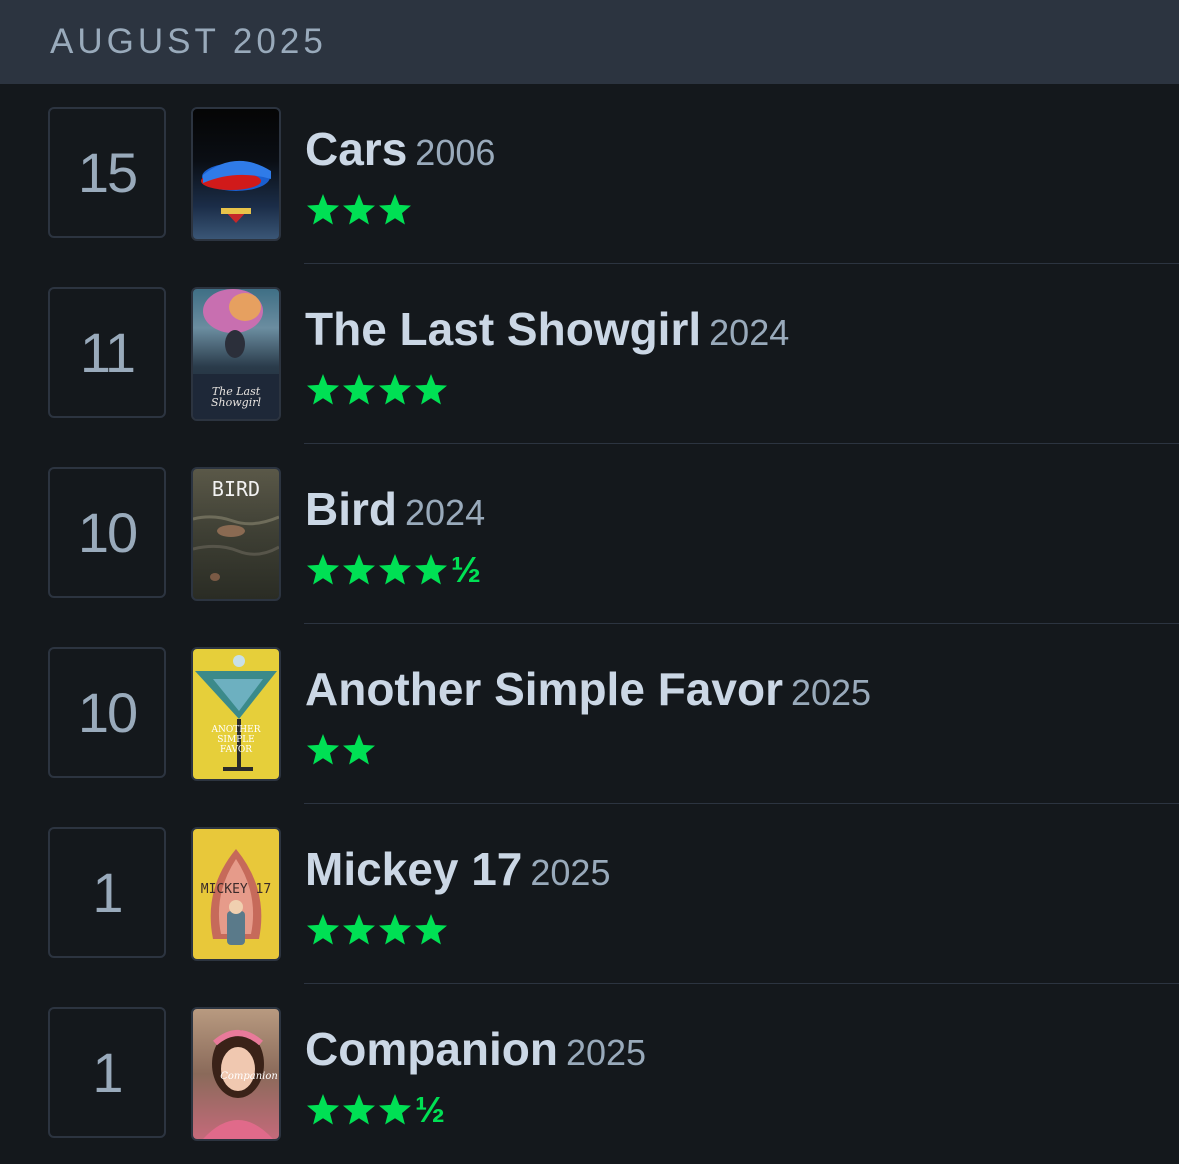 Image resolution: width=1179 pixels, height=1164 pixels. What do you see at coordinates (413, 869) in the screenshot?
I see `film-title: Mickey 17` at bounding box center [413, 869].